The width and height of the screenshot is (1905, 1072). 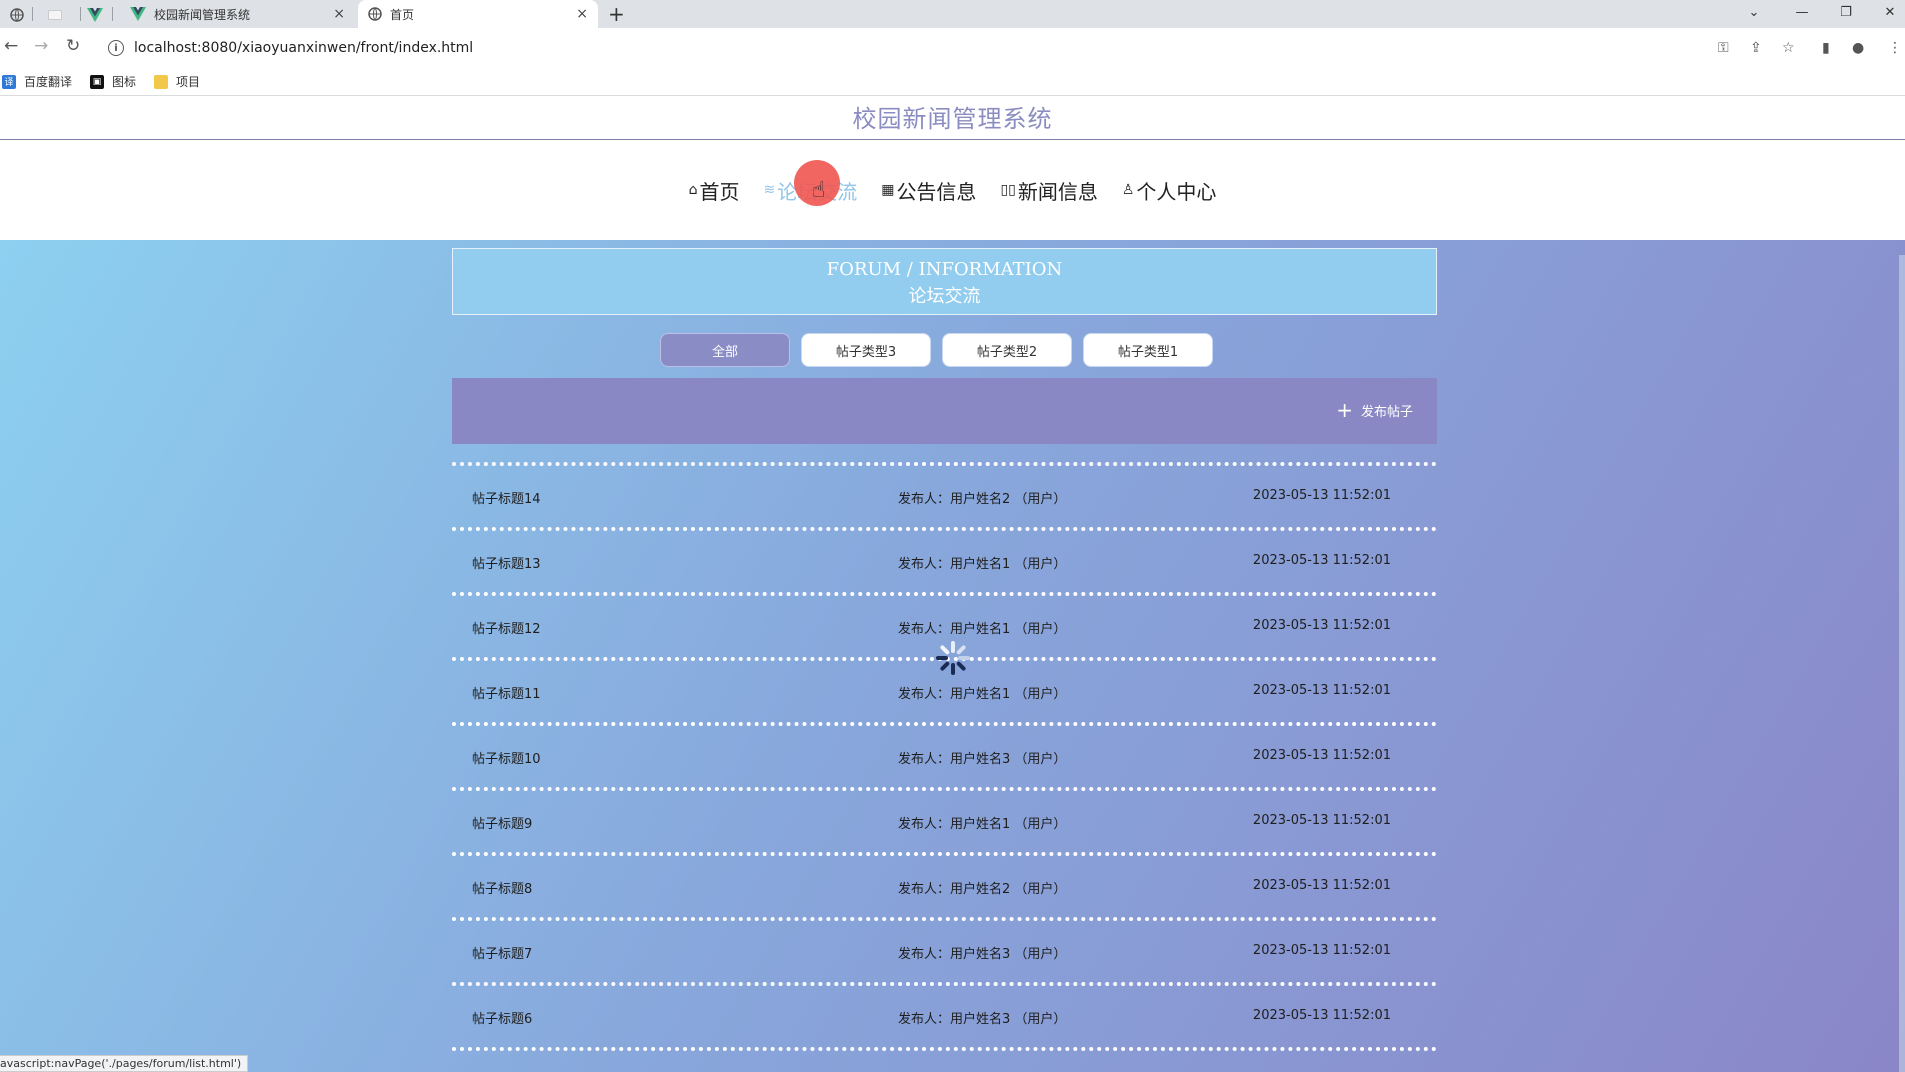 I want to click on tab-title: 校园新闻管理系统, so click(x=202, y=14).